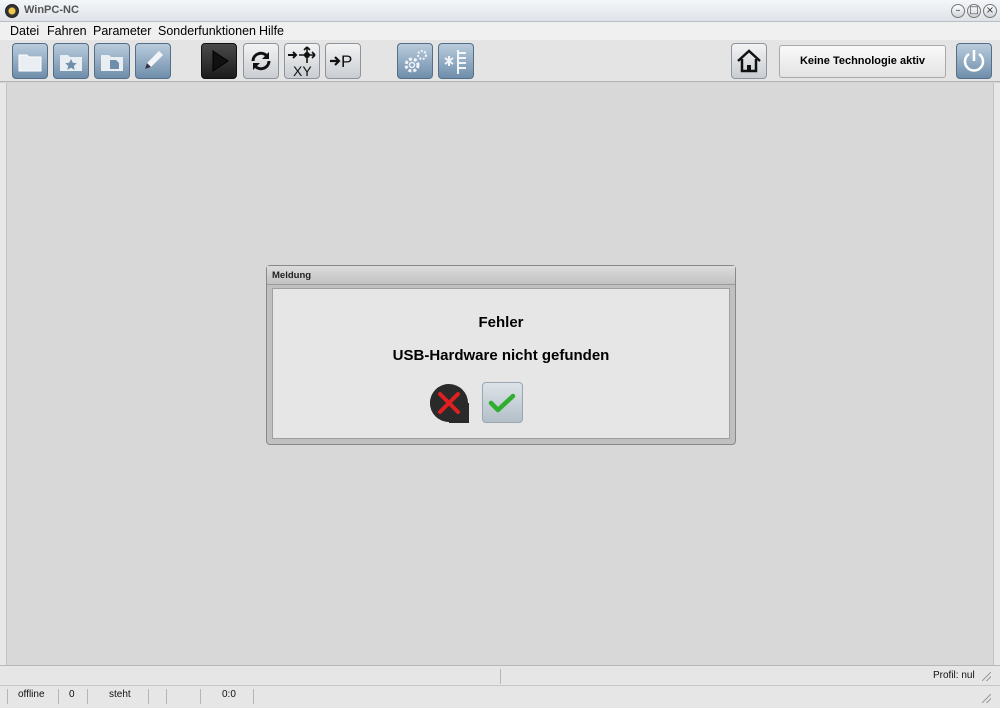 The height and width of the screenshot is (708, 1000). I want to click on count-status: 0, so click(72, 694).